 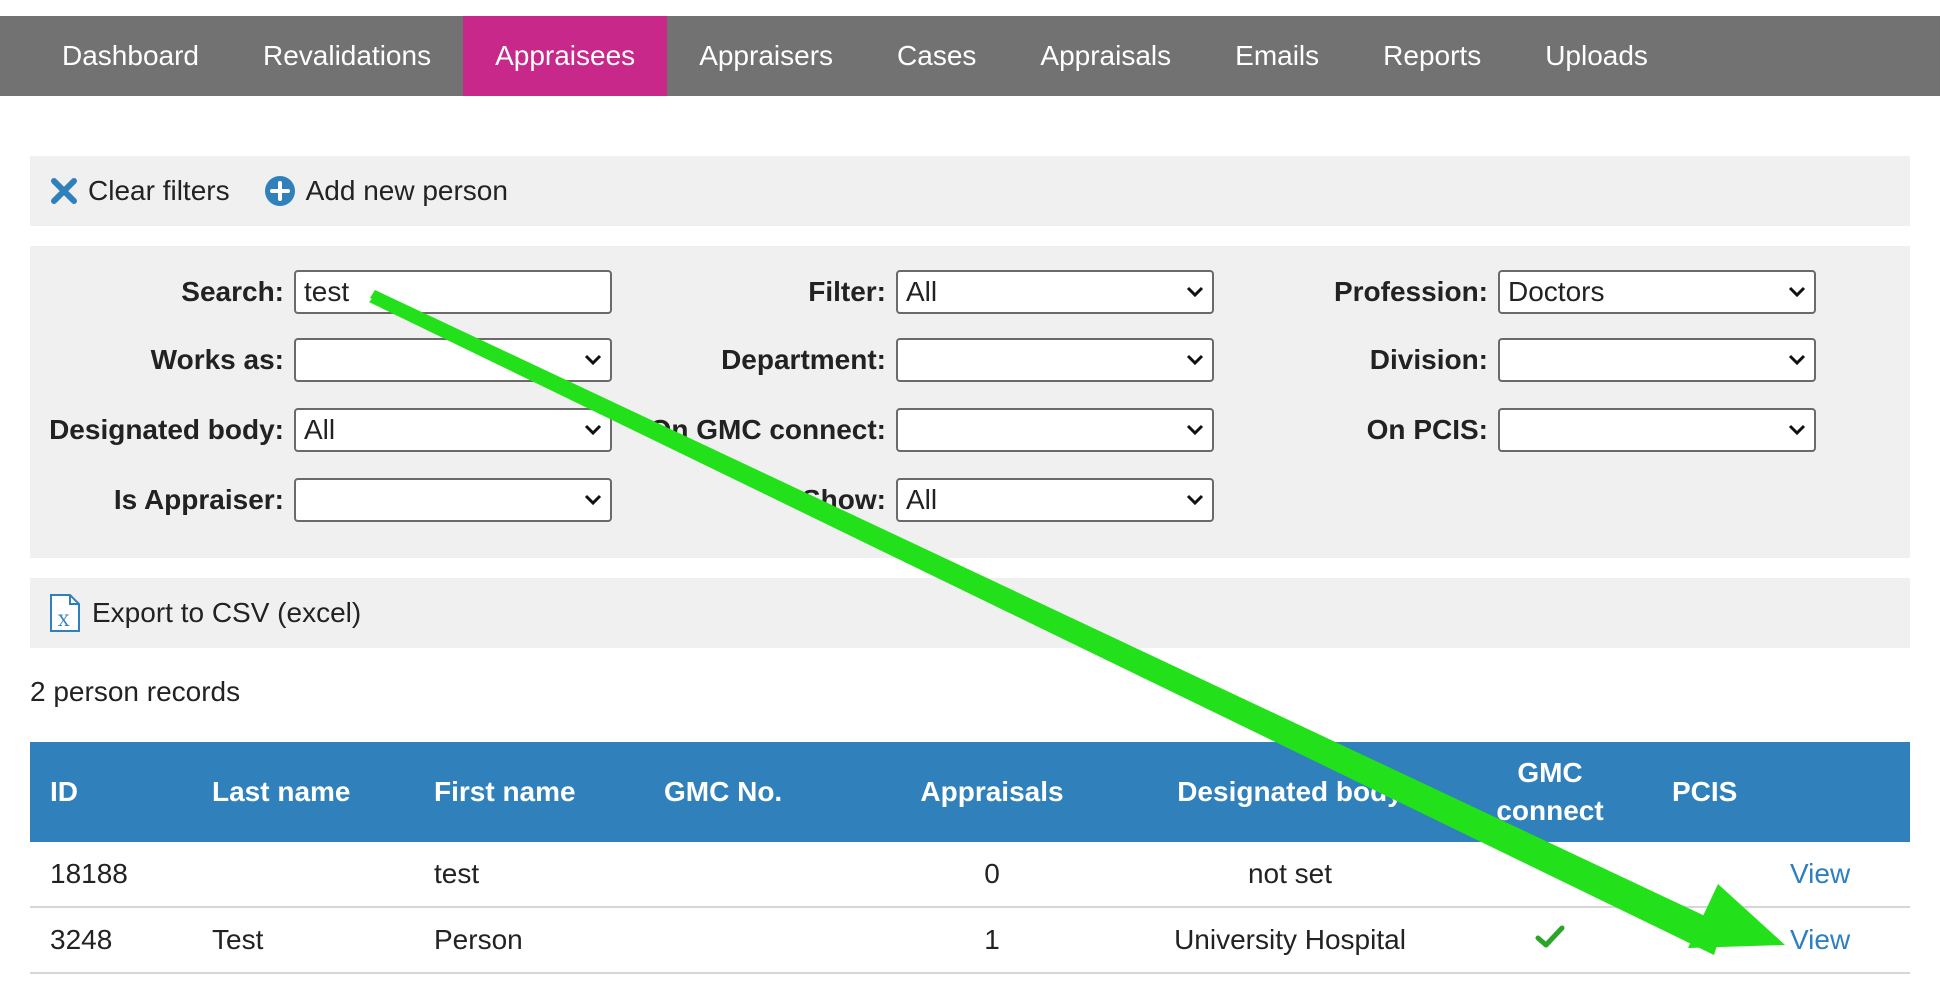 I want to click on profession-select-value: Doctors, so click(x=1556, y=291).